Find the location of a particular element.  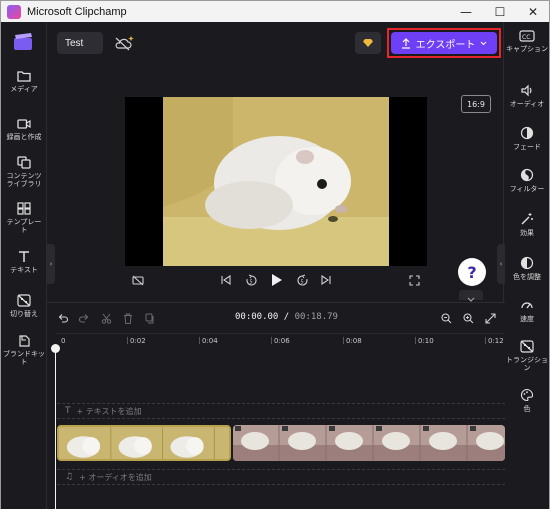

svg-text: CC is located at coordinates (526, 37).